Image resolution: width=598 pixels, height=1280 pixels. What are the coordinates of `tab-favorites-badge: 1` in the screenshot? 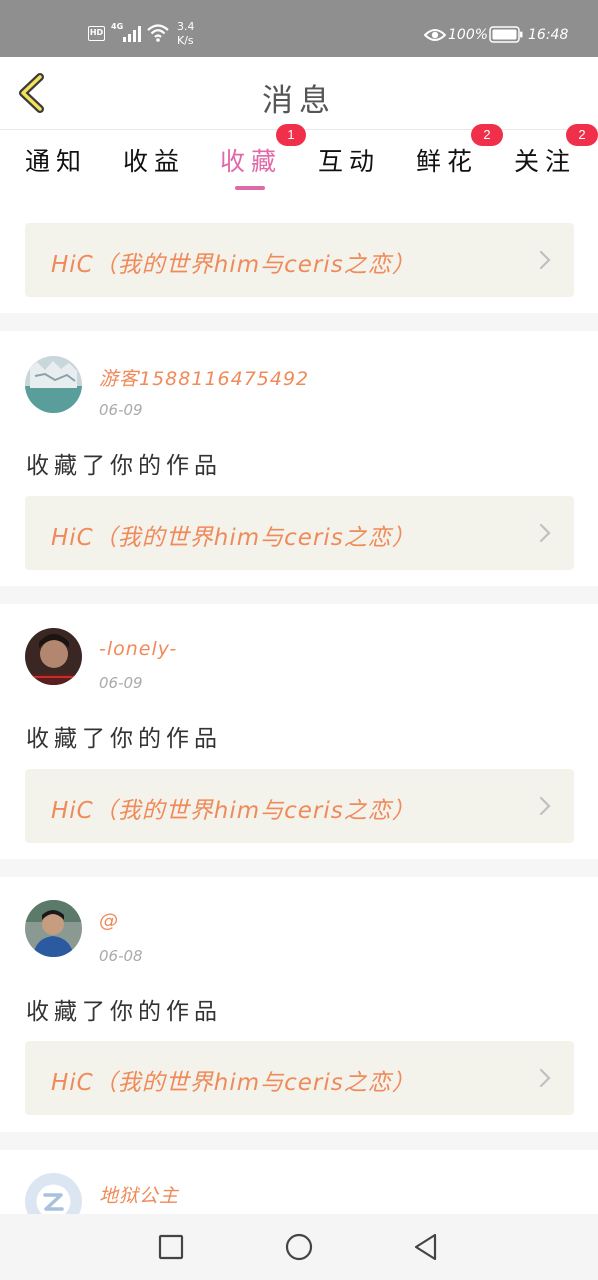 It's located at (291, 135).